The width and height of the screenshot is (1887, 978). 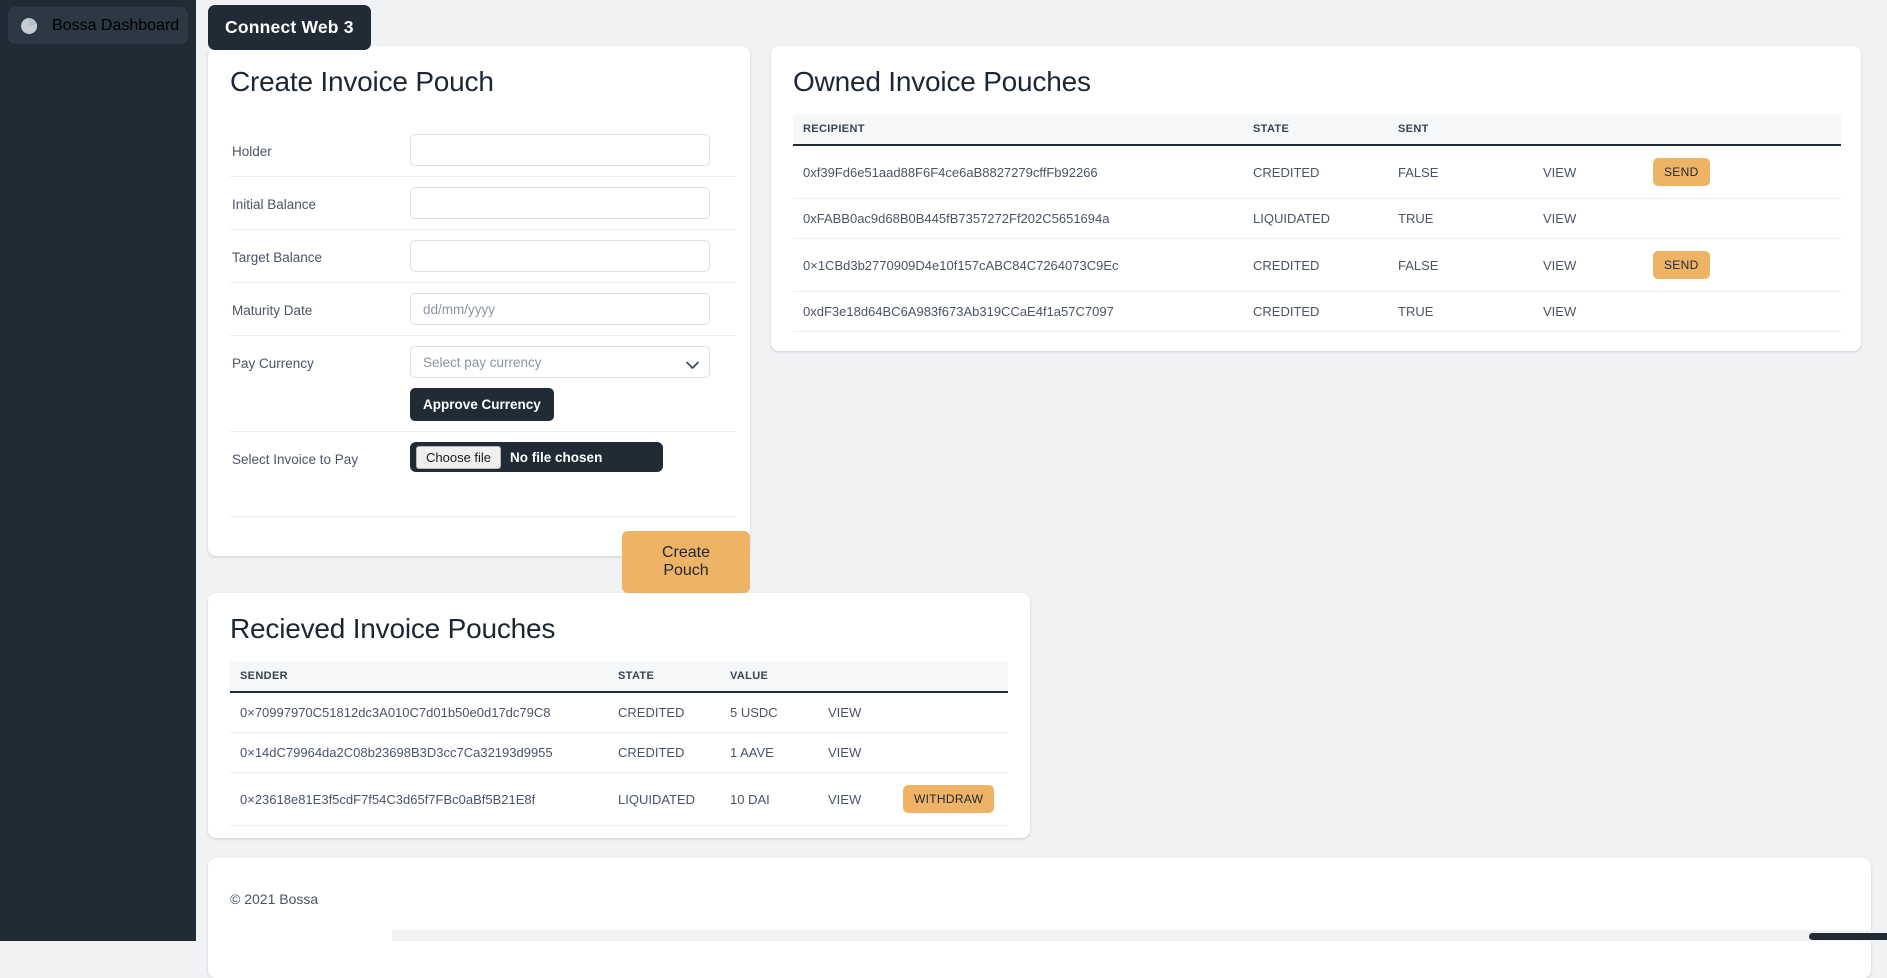 I want to click on received-value: 5 USDC, so click(x=769, y=712).